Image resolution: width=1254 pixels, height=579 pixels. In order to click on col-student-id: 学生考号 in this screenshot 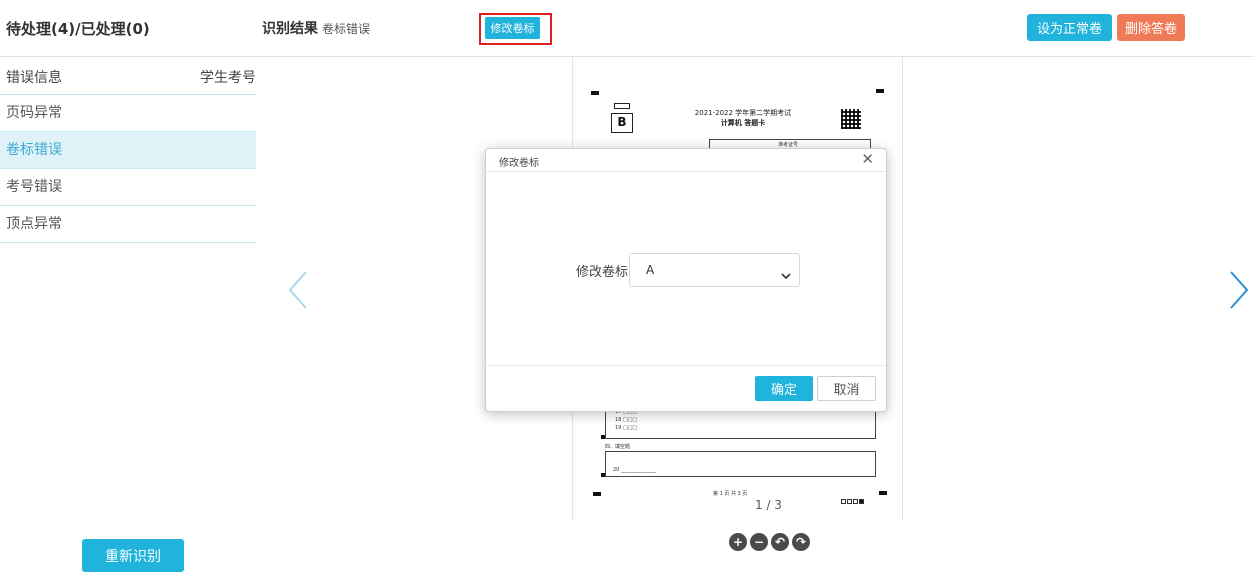, I will do `click(228, 78)`.